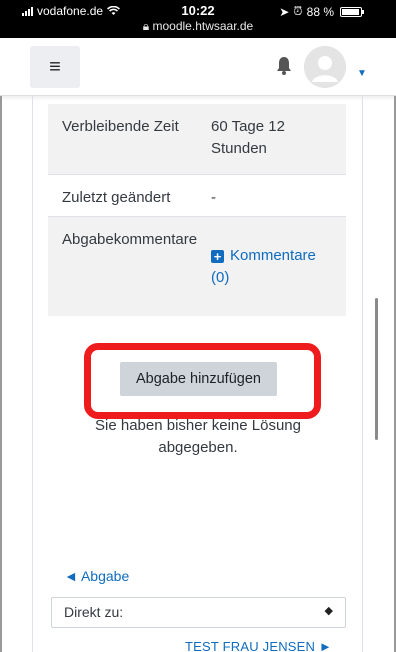  Describe the element at coordinates (203, 26) in the screenshot. I see `address-url: moodle.htwsaar.de` at that location.